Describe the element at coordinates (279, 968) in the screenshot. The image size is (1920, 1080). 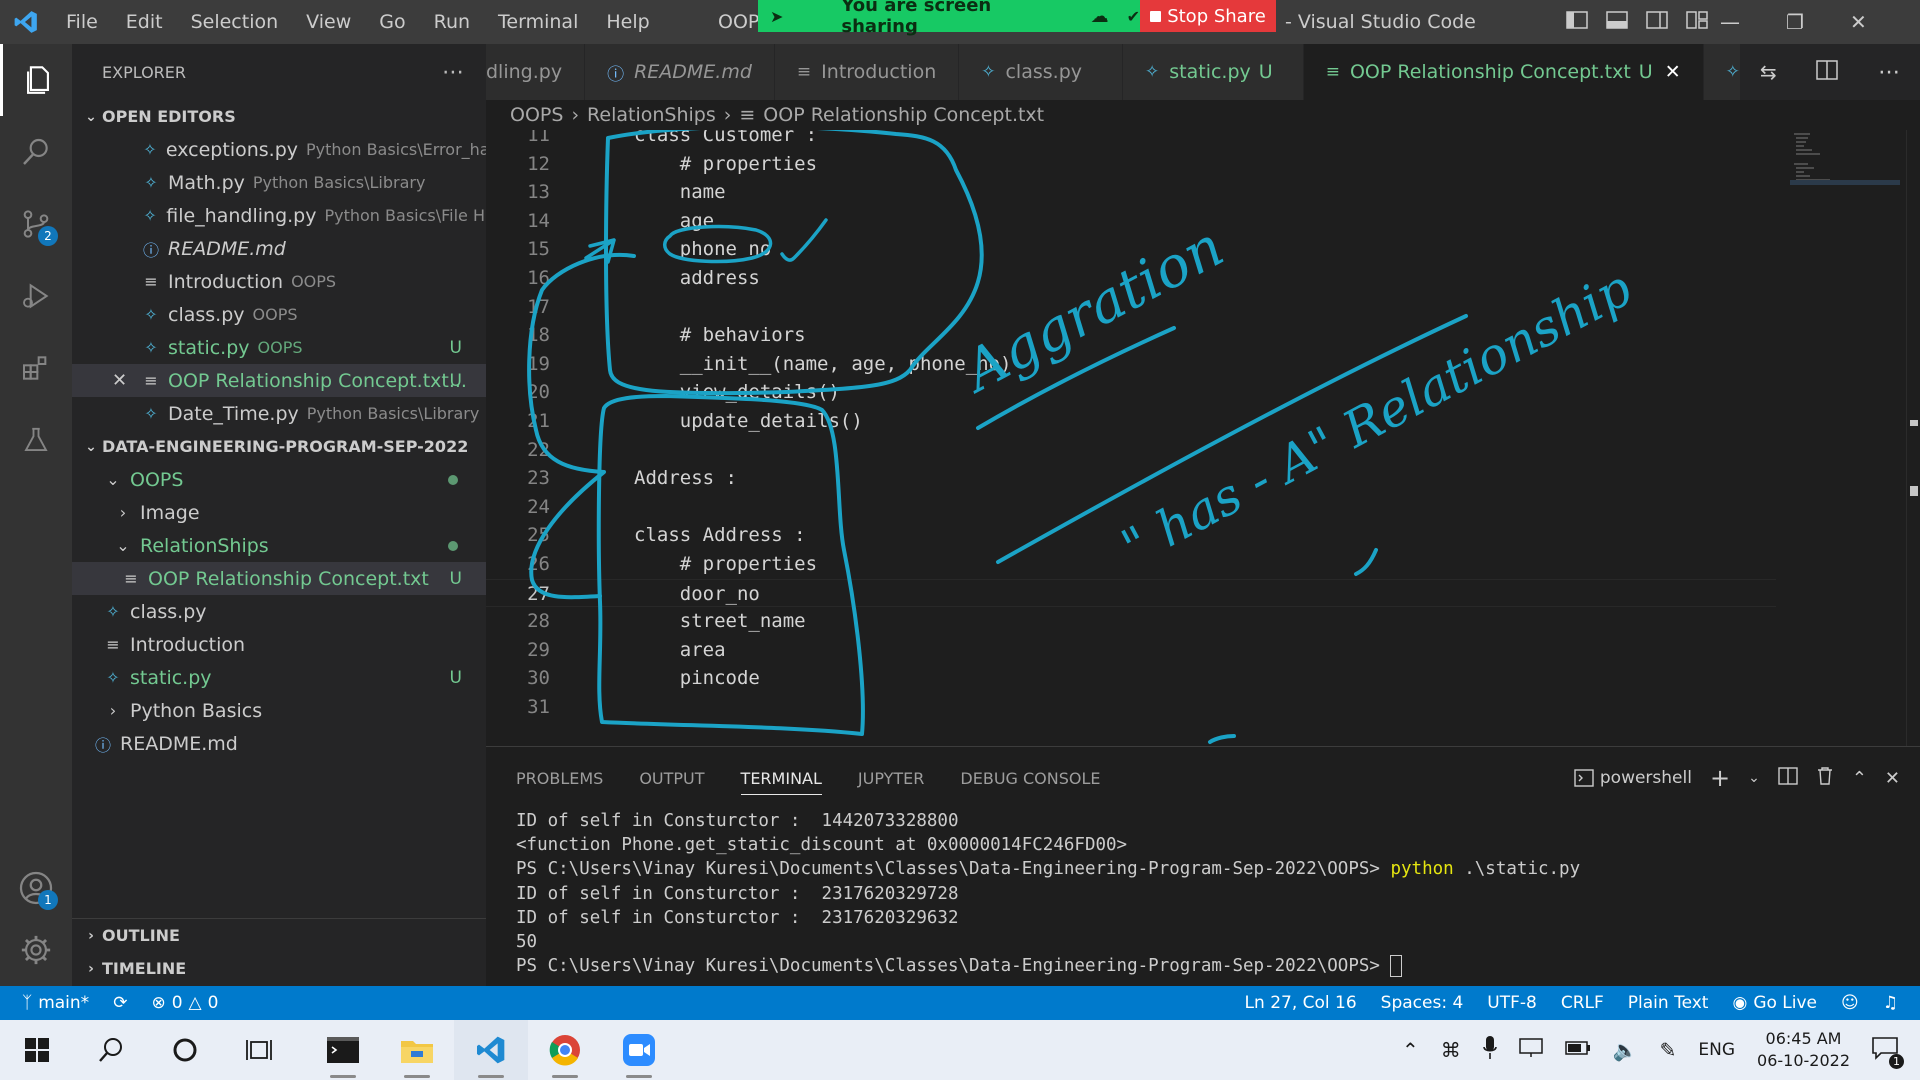
I see `timeline-section: › TIMELINE` at that location.